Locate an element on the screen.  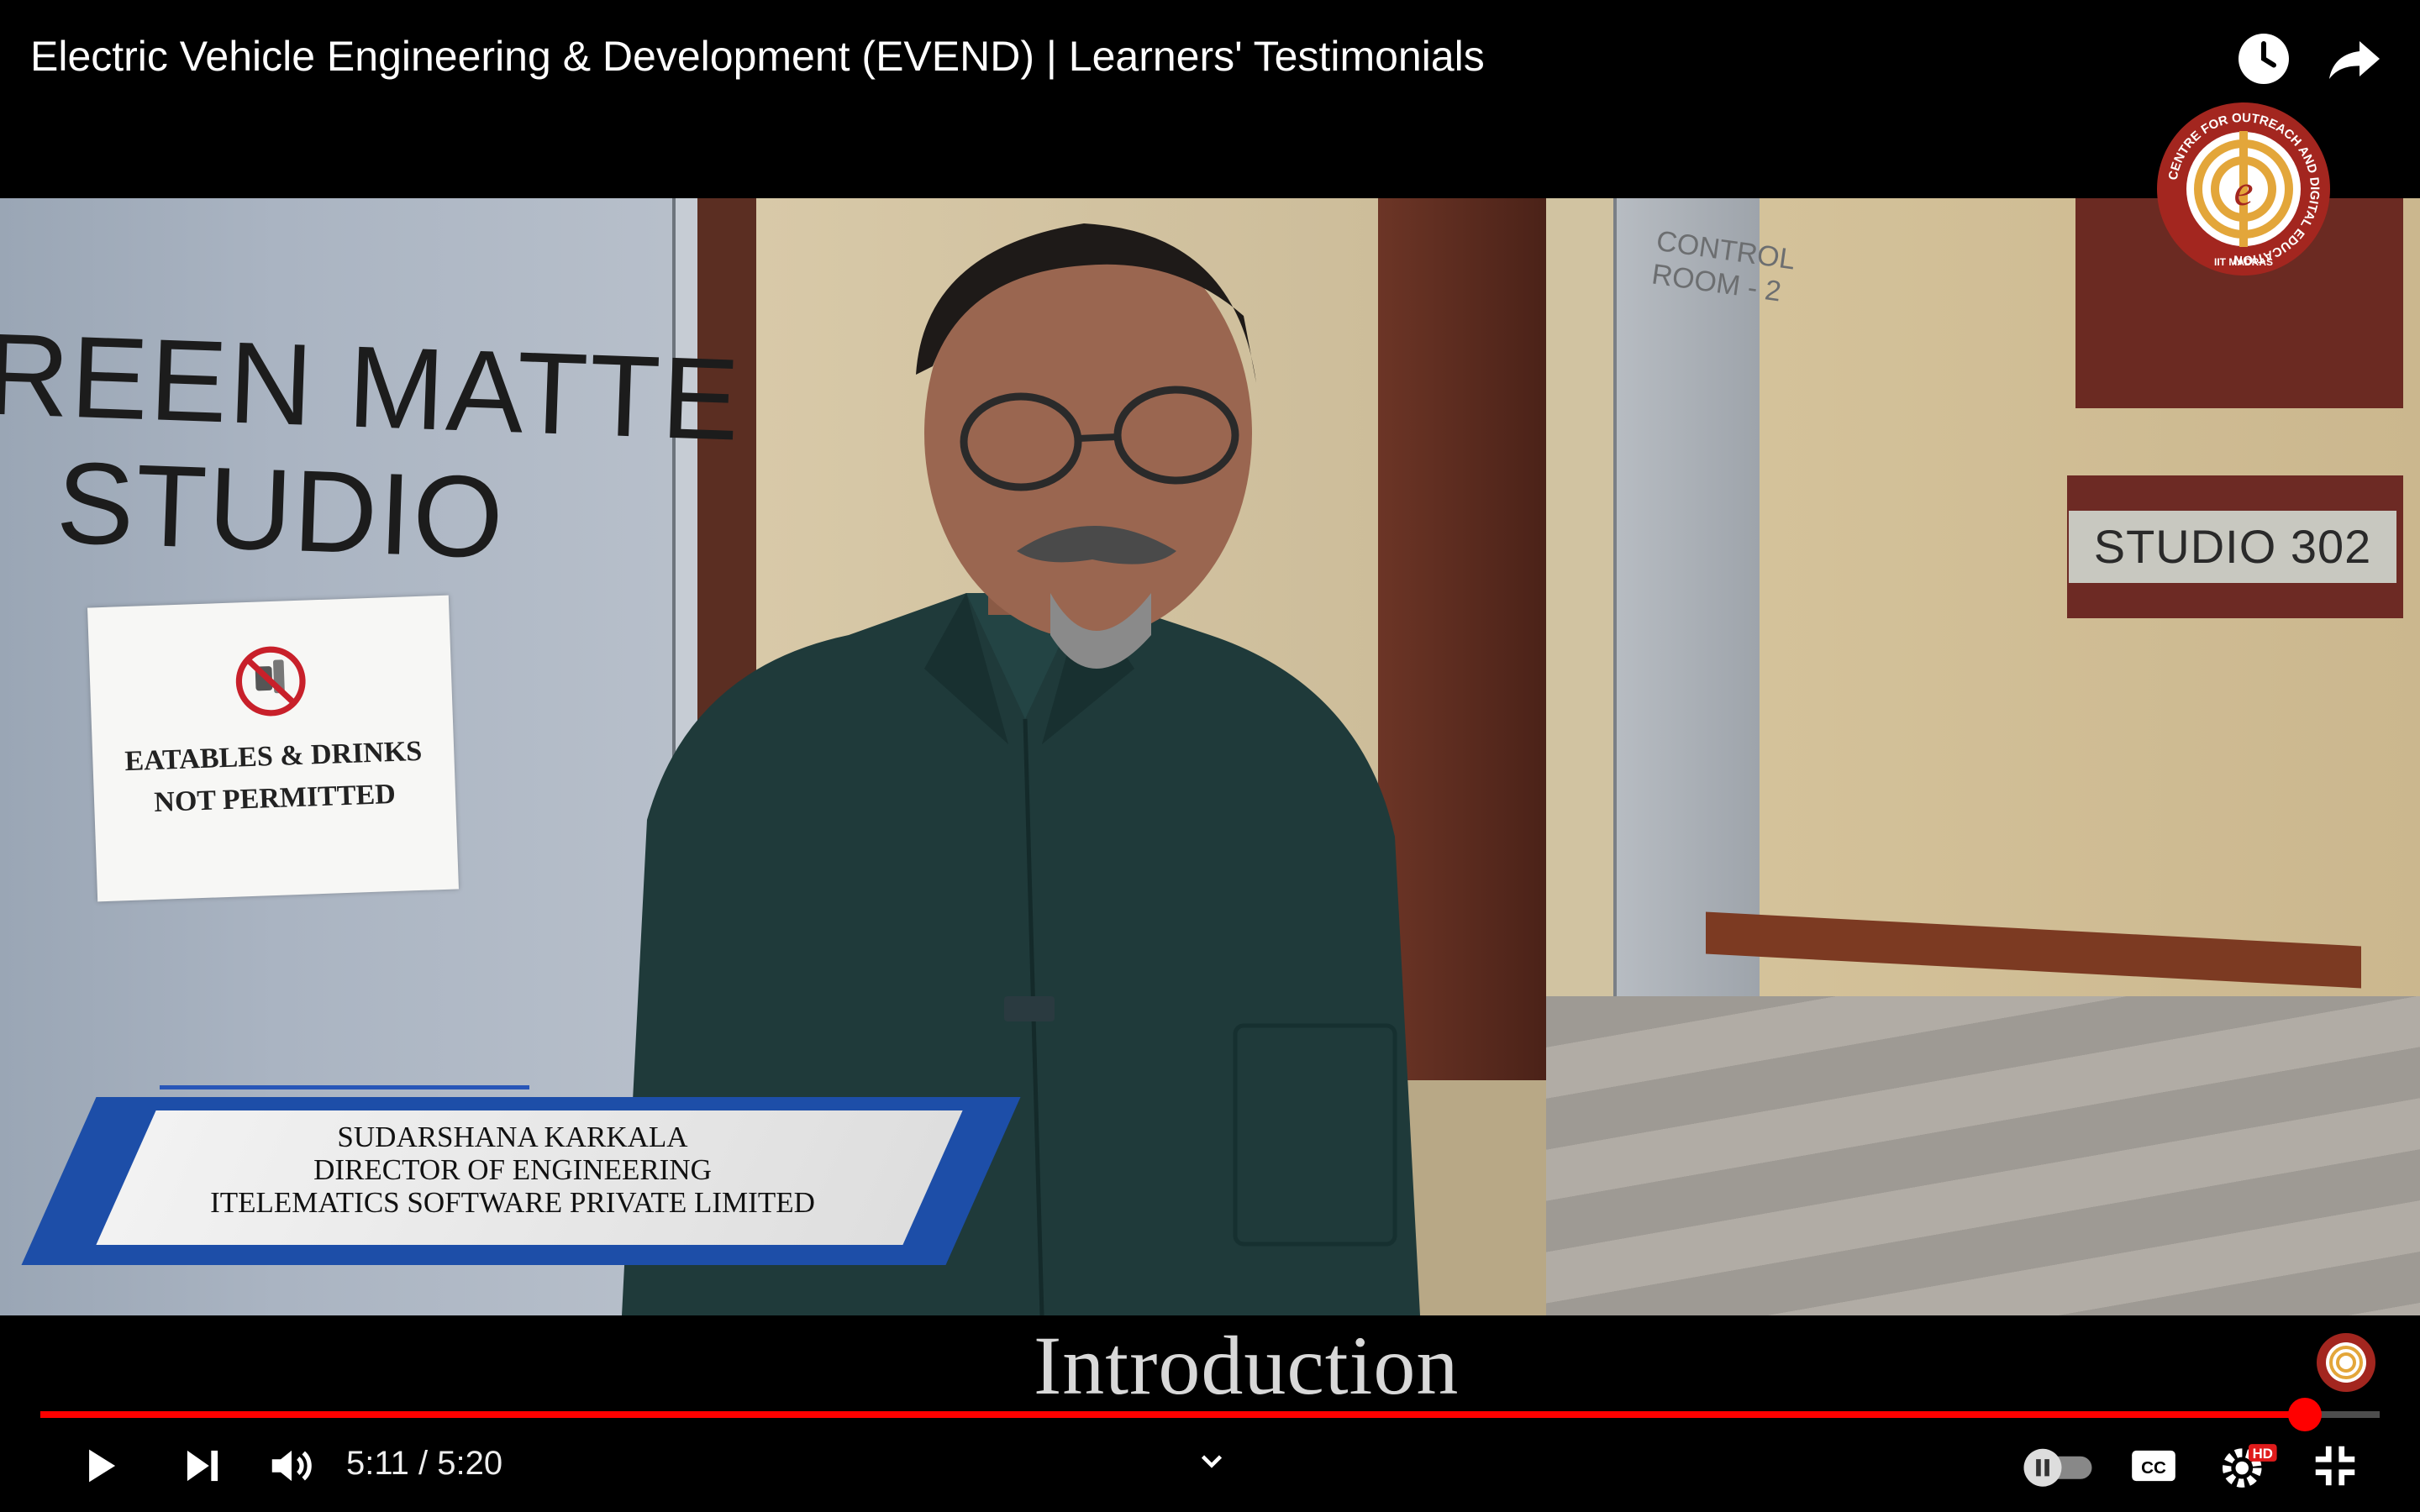
no-food-icon is located at coordinates (270, 681).